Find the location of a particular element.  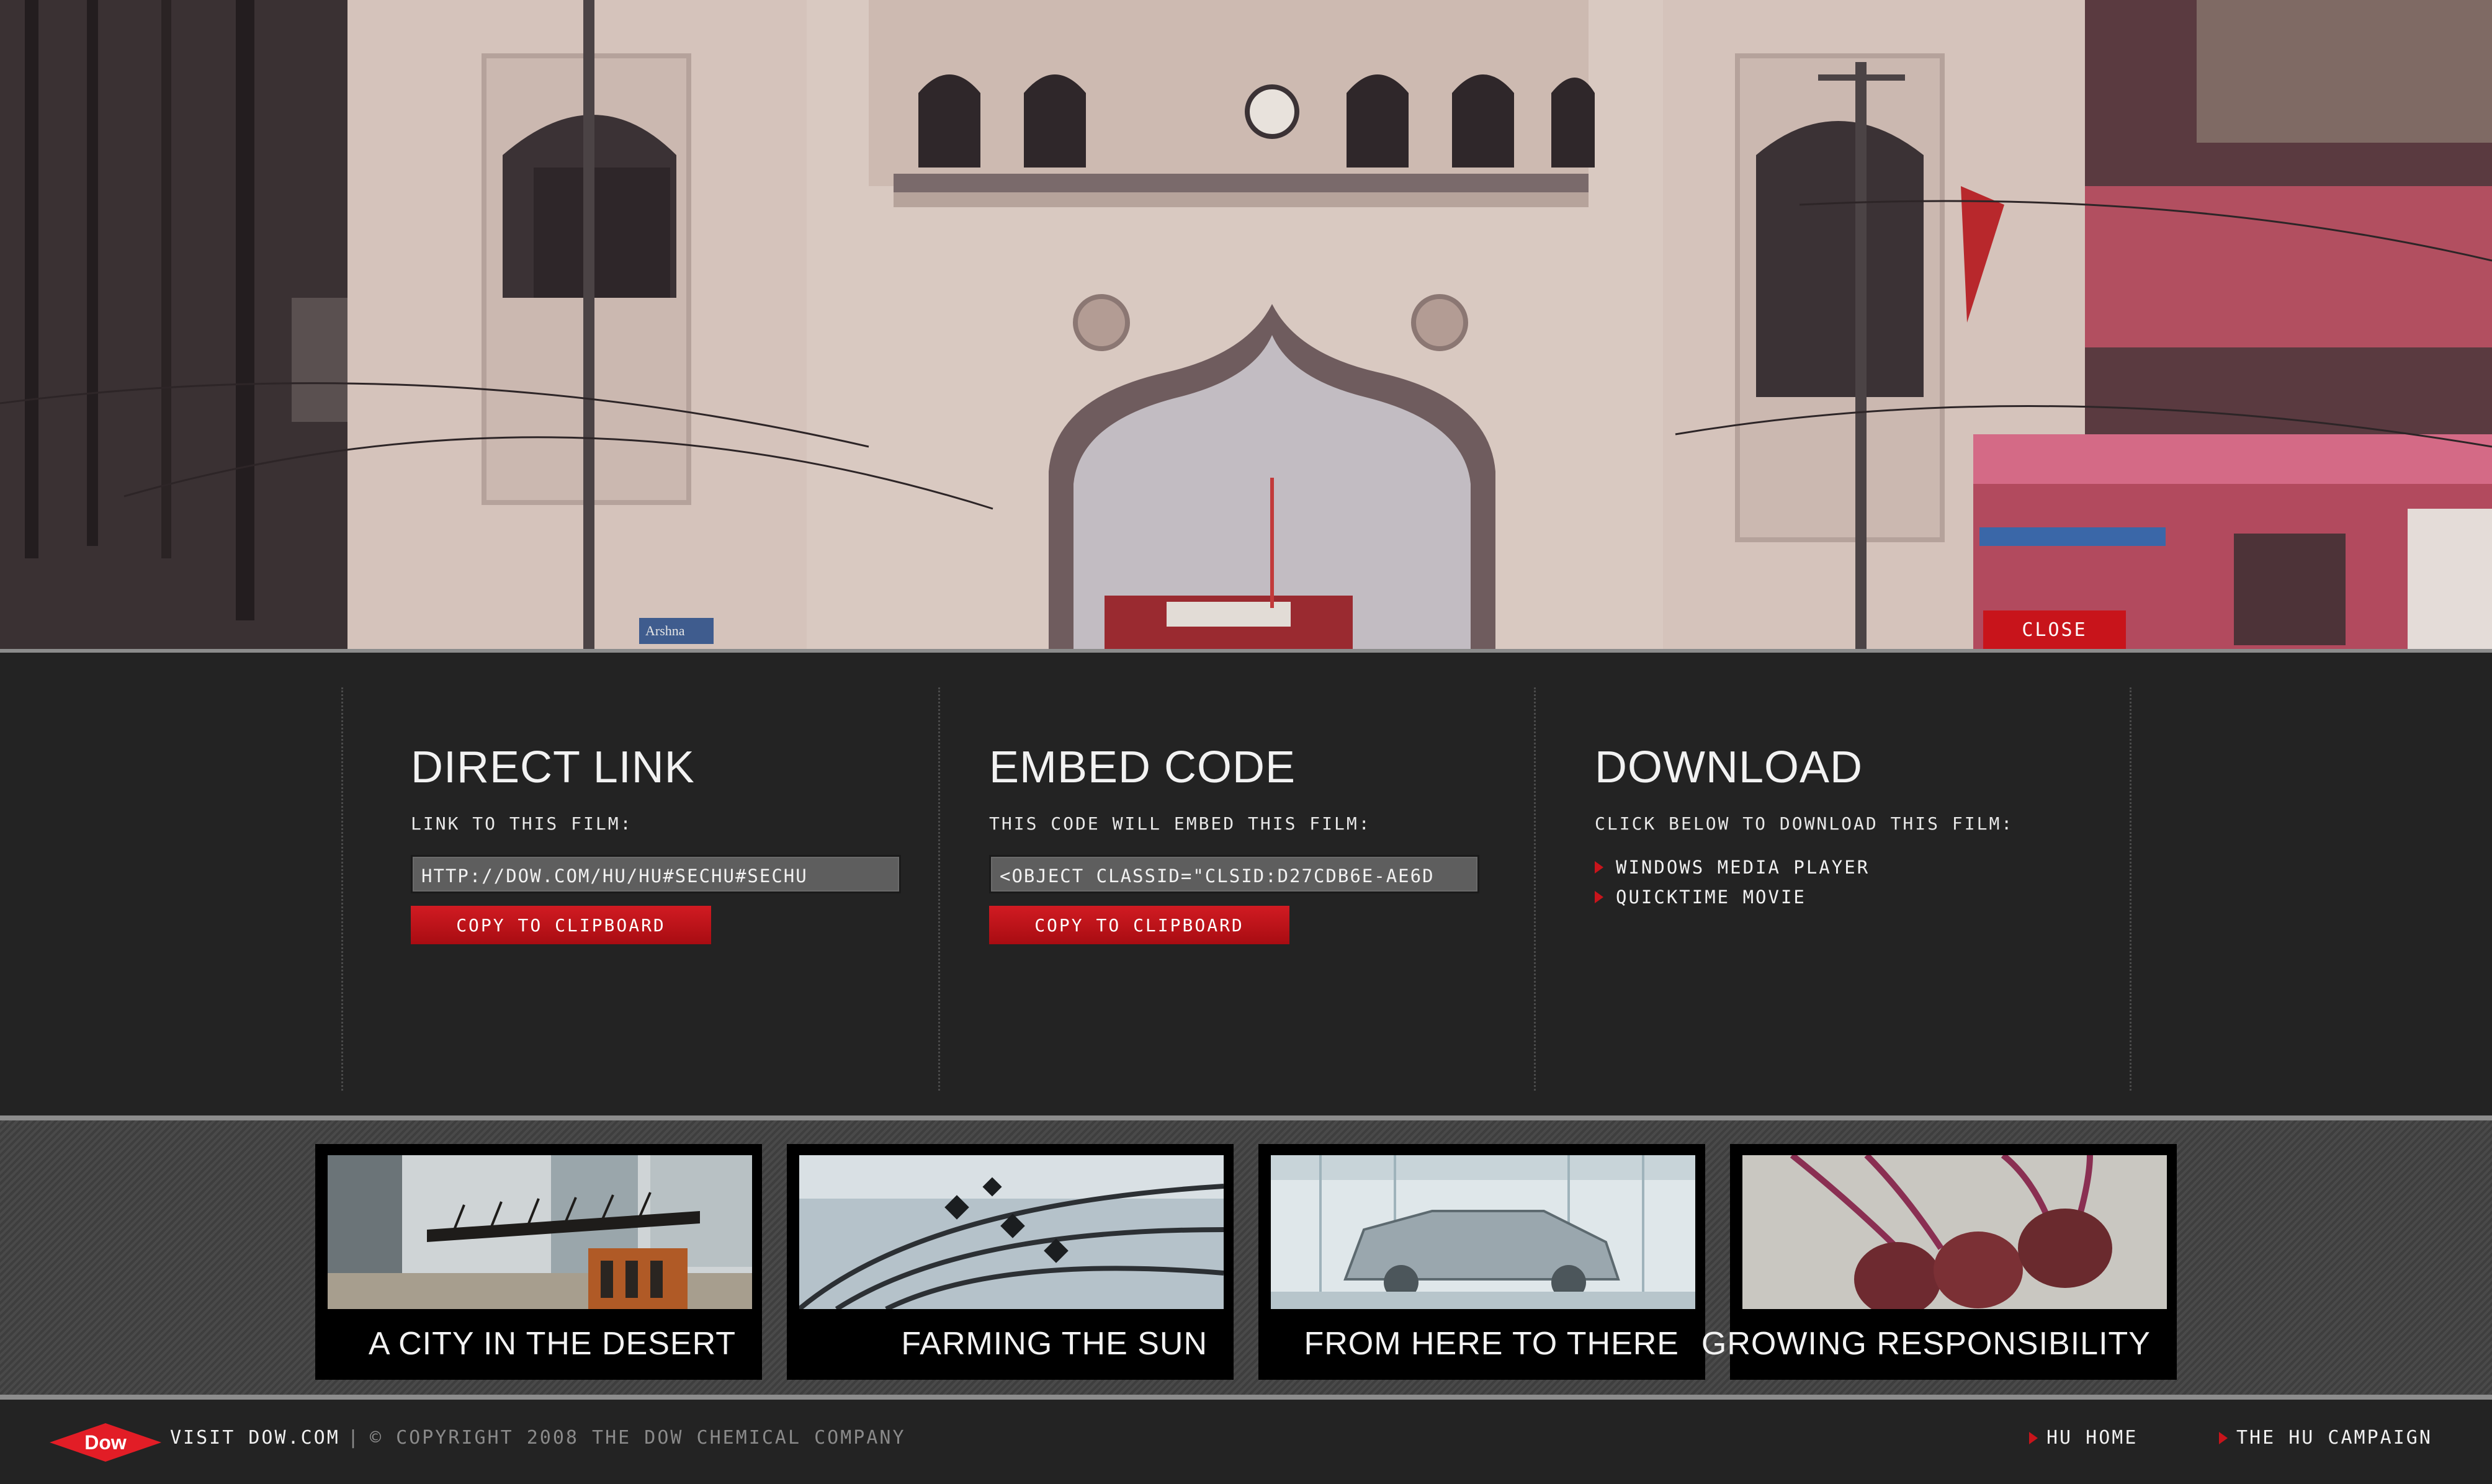

film-card-growing-responsibility: GROWING RESPONSIBILITY is located at coordinates (1939, 1262).